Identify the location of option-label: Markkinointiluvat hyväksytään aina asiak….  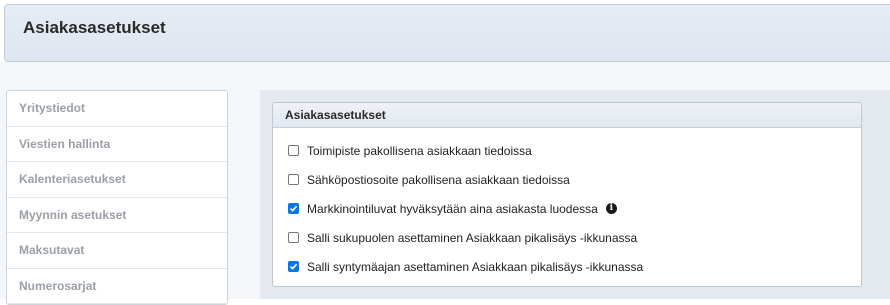
(452, 209).